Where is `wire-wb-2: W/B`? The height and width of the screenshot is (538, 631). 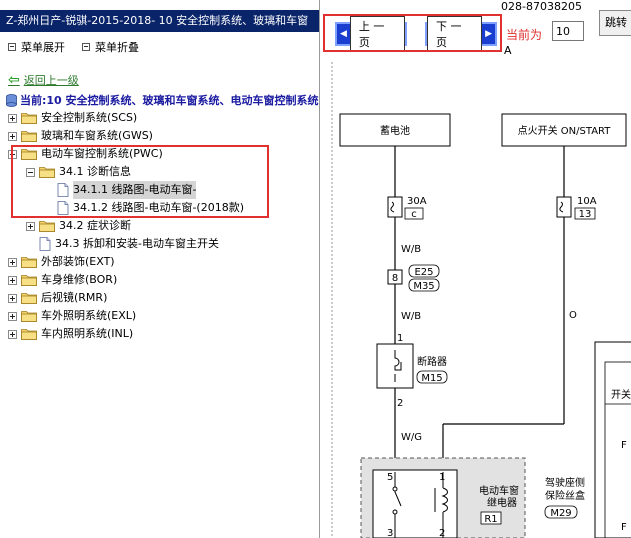 wire-wb-2: W/B is located at coordinates (411, 316).